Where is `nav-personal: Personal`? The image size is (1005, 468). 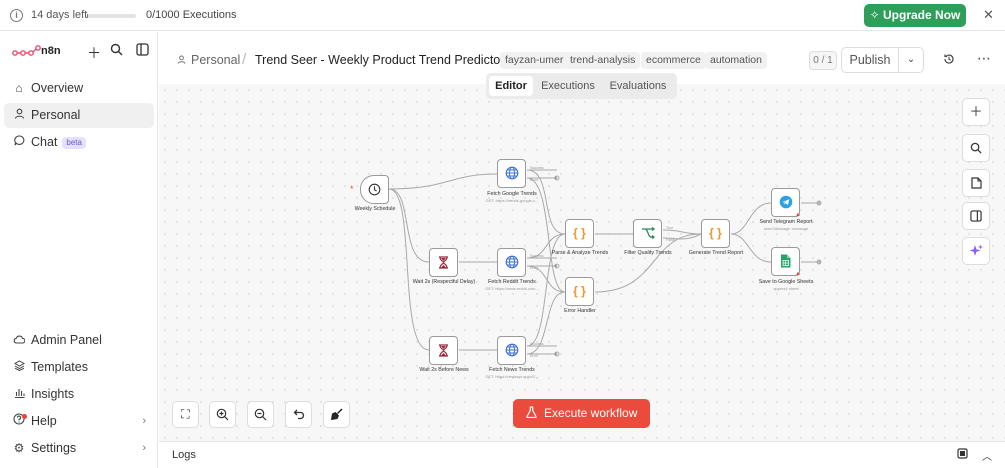 nav-personal: Personal is located at coordinates (79, 115).